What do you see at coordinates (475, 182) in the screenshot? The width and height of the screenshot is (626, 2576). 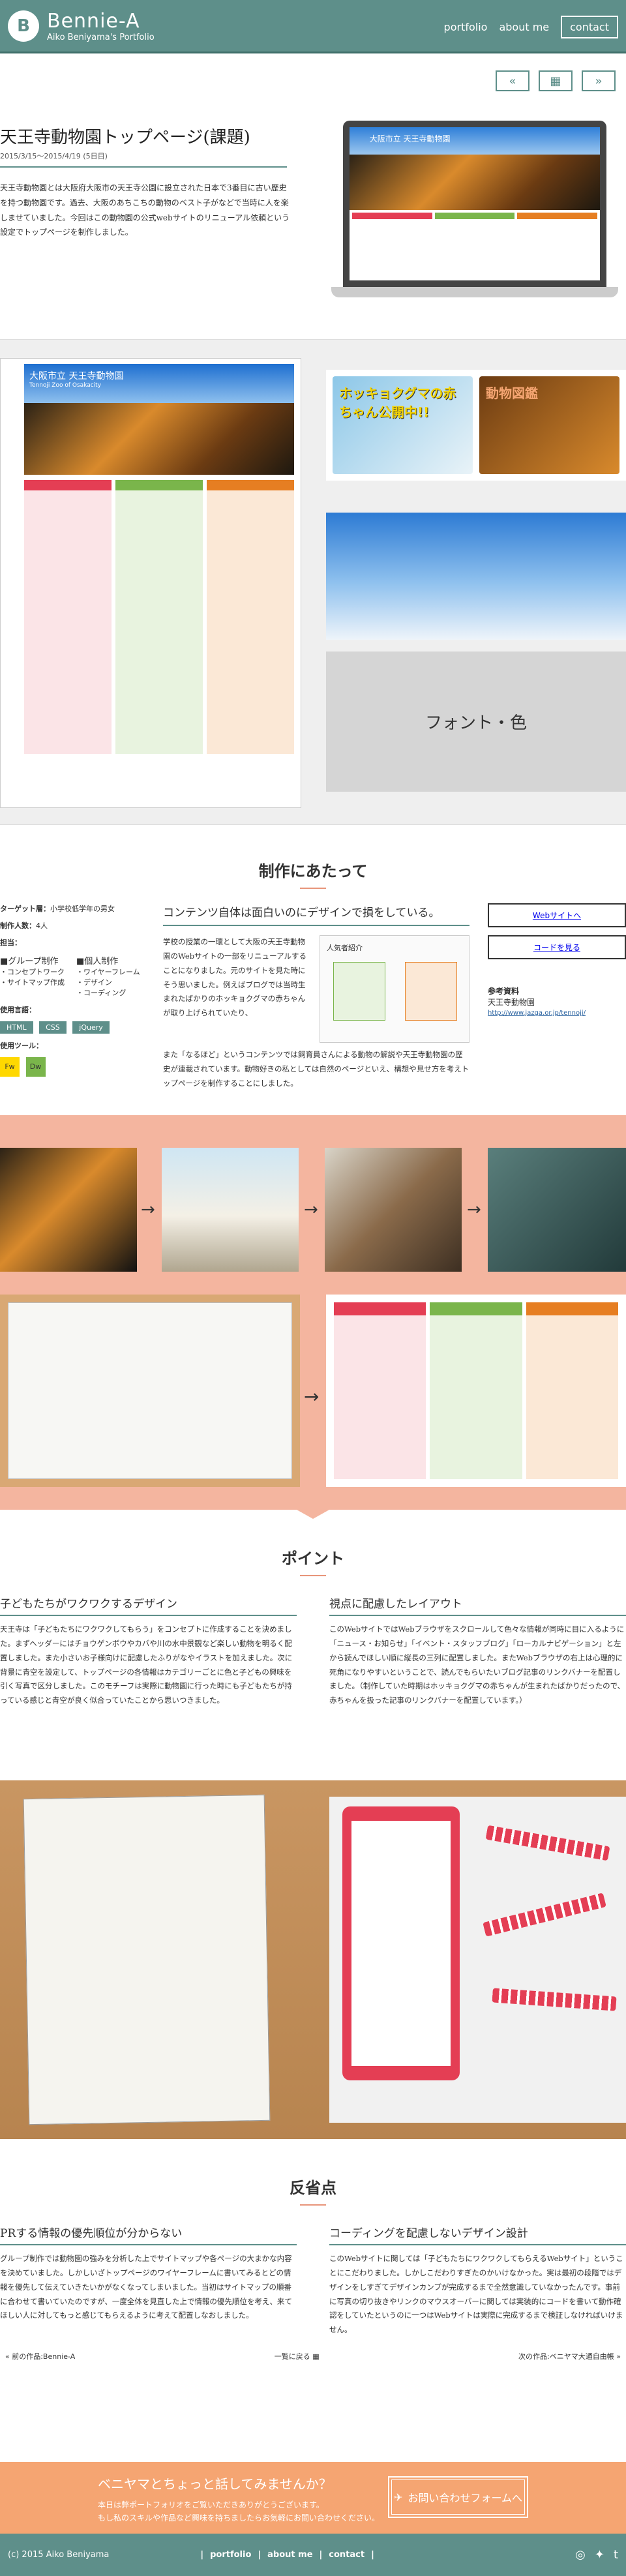 I see `tiger-image` at bounding box center [475, 182].